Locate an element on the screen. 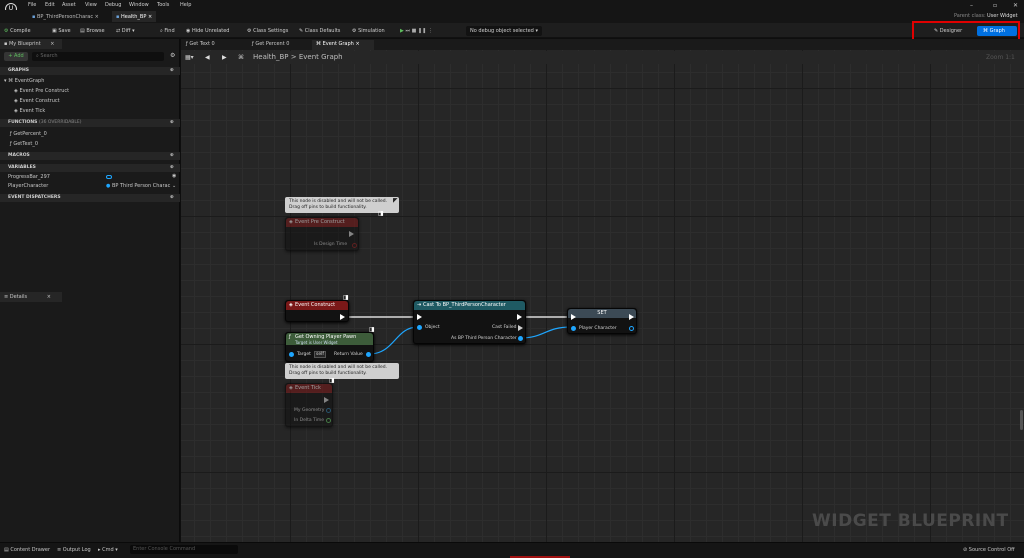  hide-unrelated-button: ◉ Hide Unrelated is located at coordinates (207, 31).